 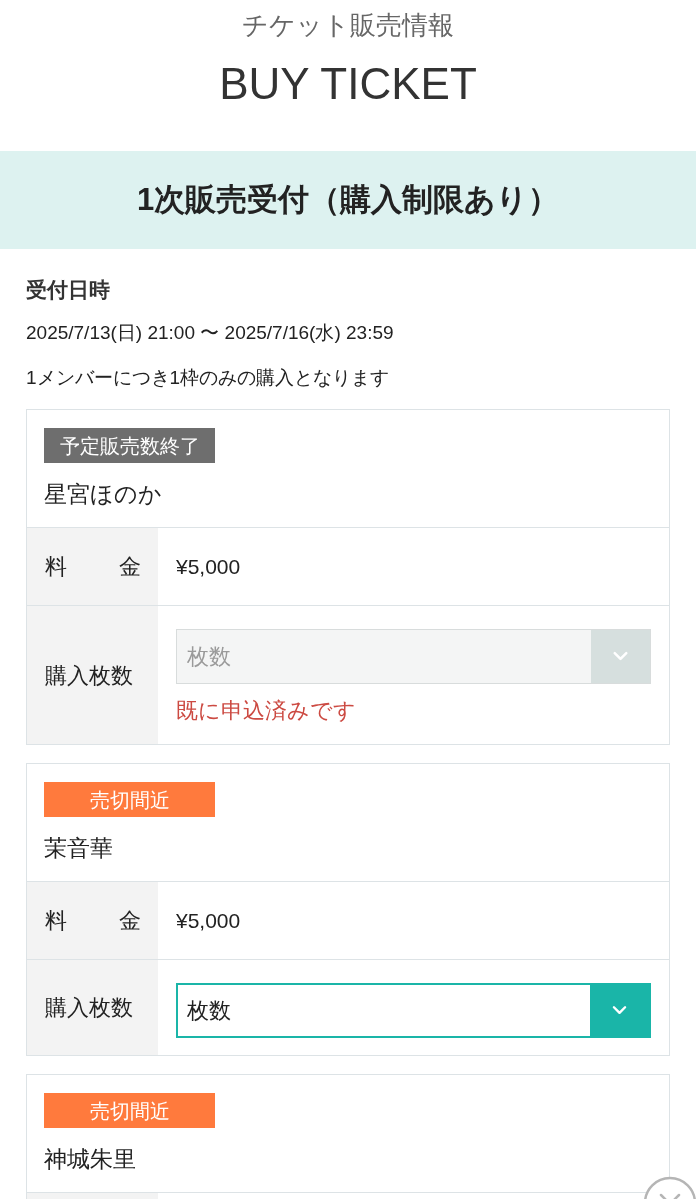 I want to click on page-title: BUY TICKET, so click(x=348, y=84).